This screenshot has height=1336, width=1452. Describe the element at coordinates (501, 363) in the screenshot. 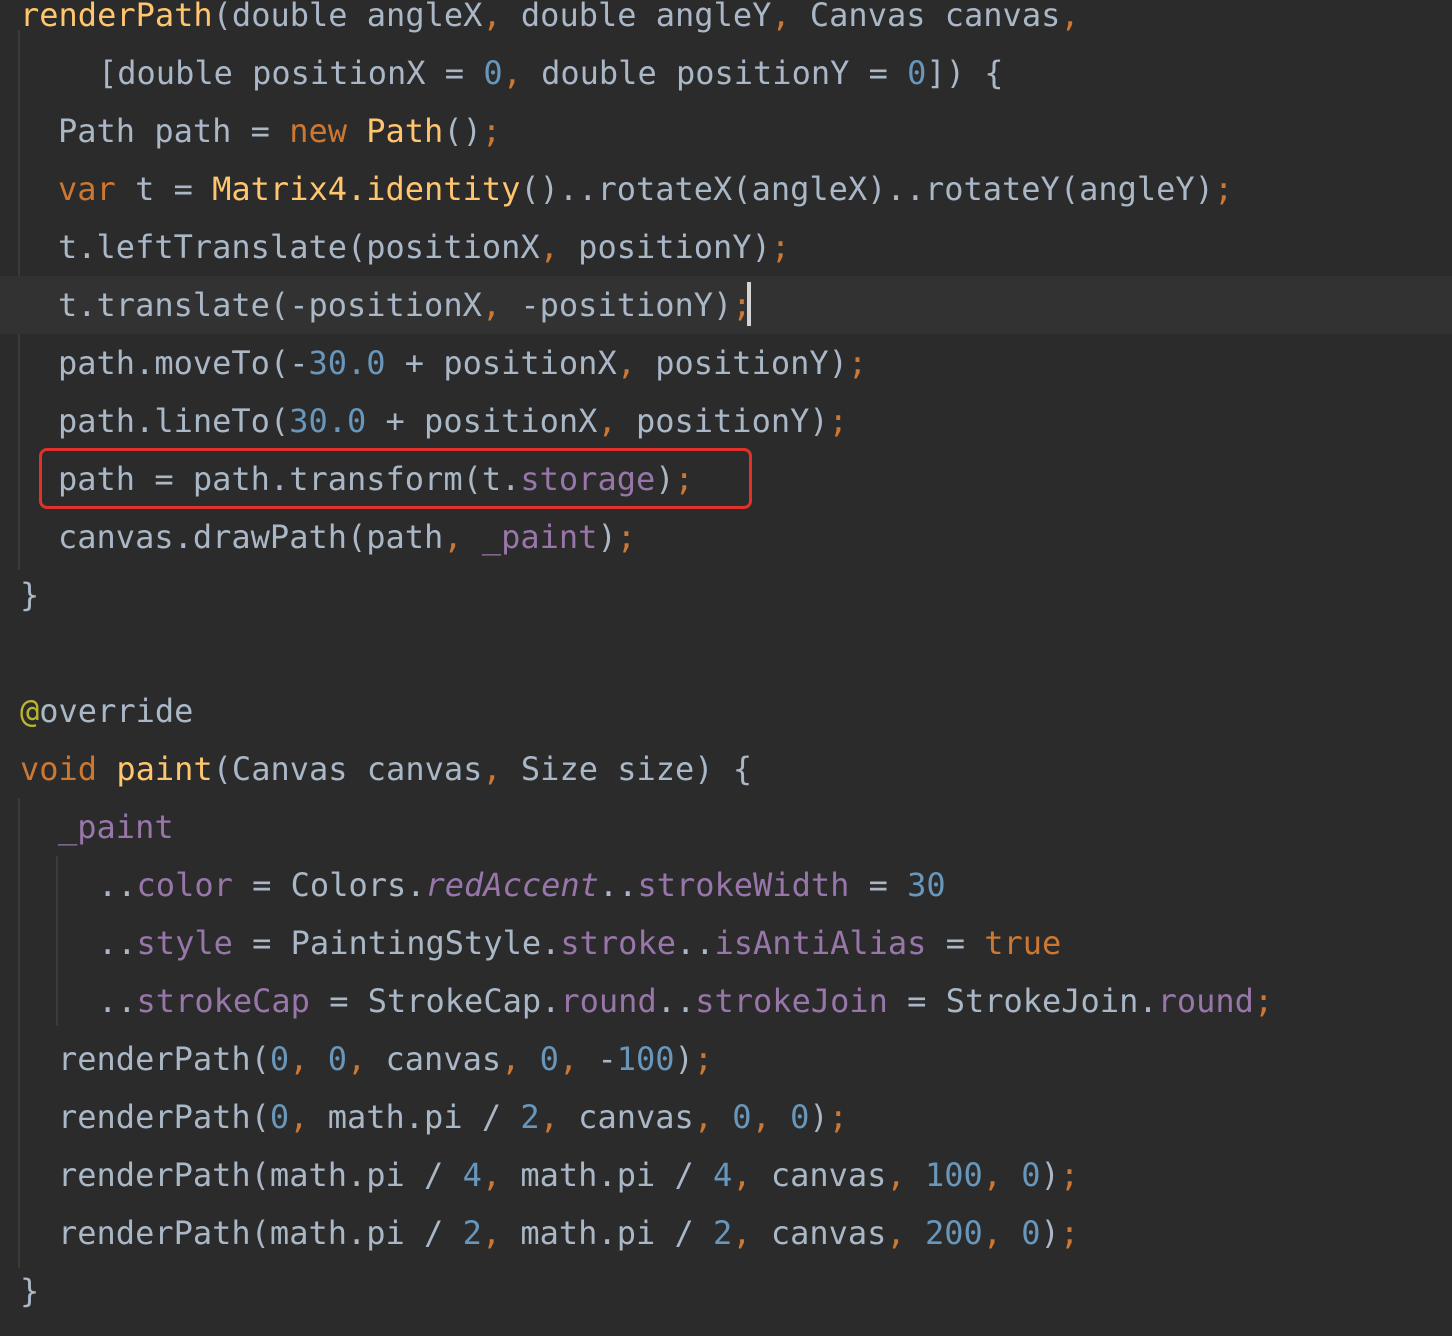

I see `code-token: + positionX` at that location.